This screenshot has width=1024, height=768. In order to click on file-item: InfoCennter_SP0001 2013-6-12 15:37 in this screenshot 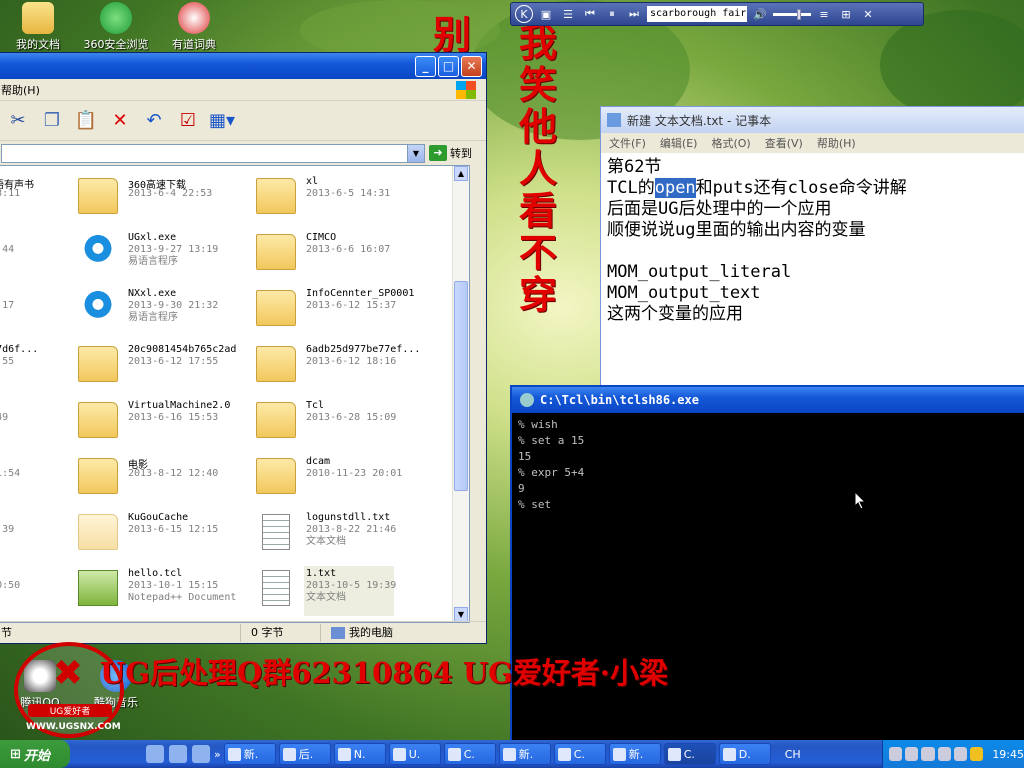, I will do `click(341, 311)`.